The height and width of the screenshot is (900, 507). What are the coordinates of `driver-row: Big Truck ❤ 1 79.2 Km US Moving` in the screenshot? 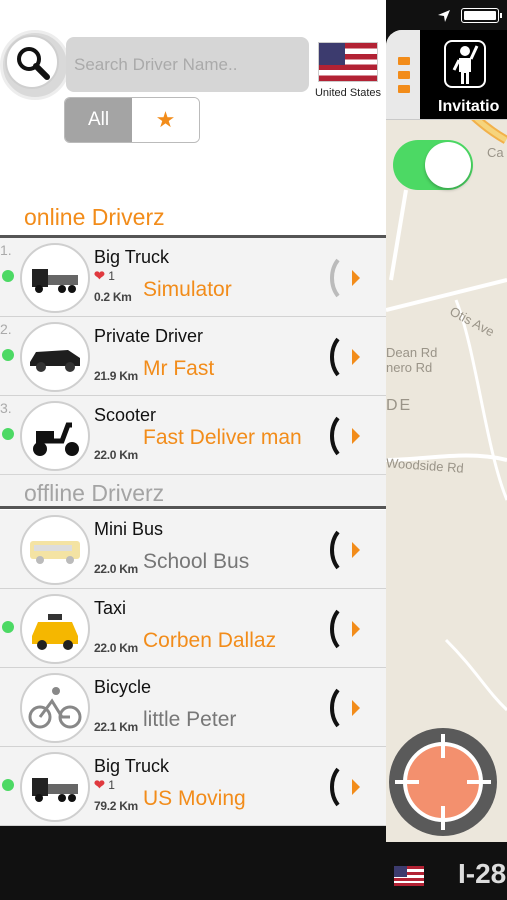 It's located at (193, 786).